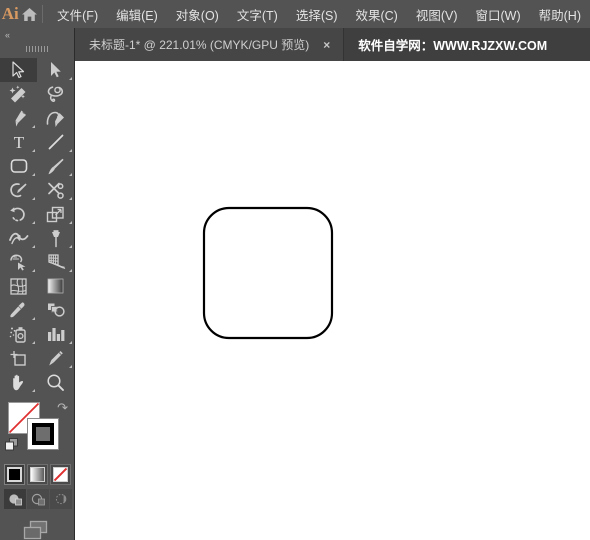  I want to click on tools-panel-header: «, so click(37, 35).